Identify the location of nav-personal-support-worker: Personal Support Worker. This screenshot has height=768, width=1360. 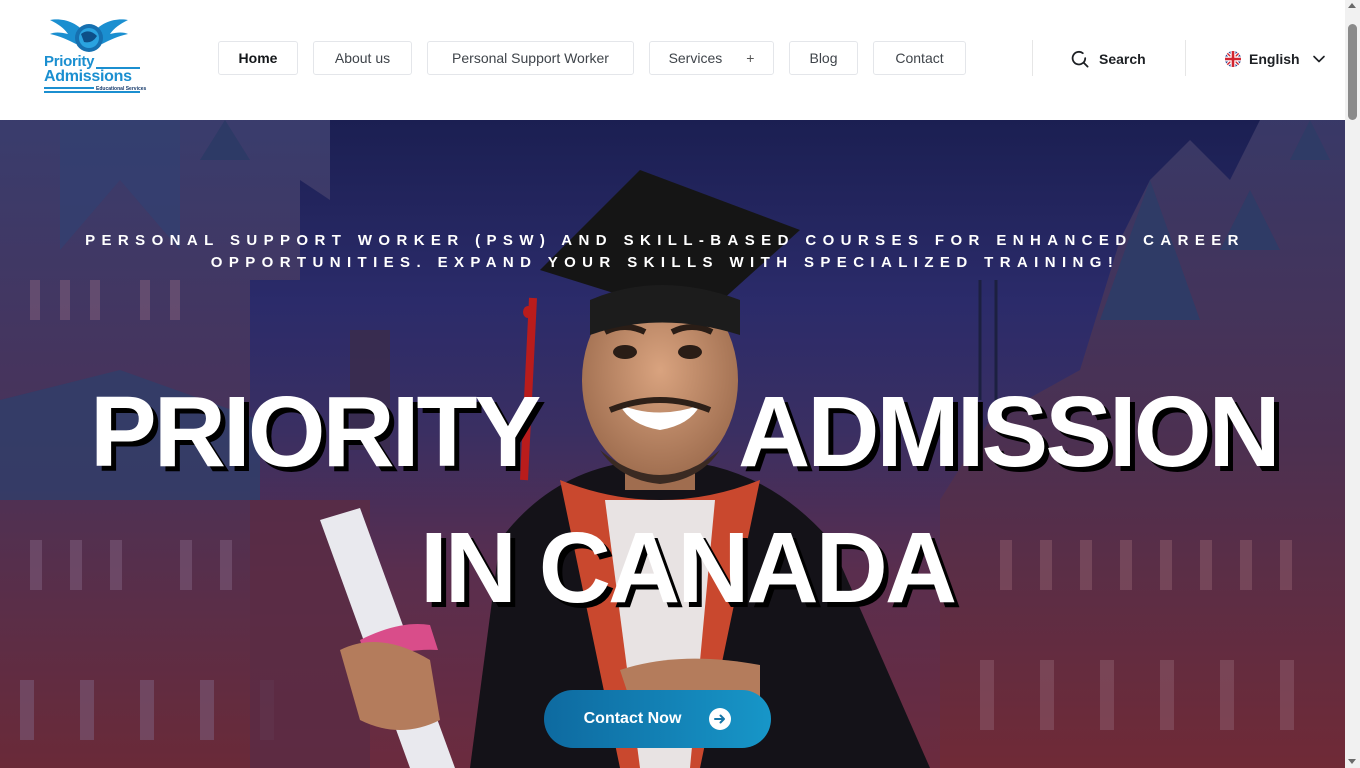
(530, 58).